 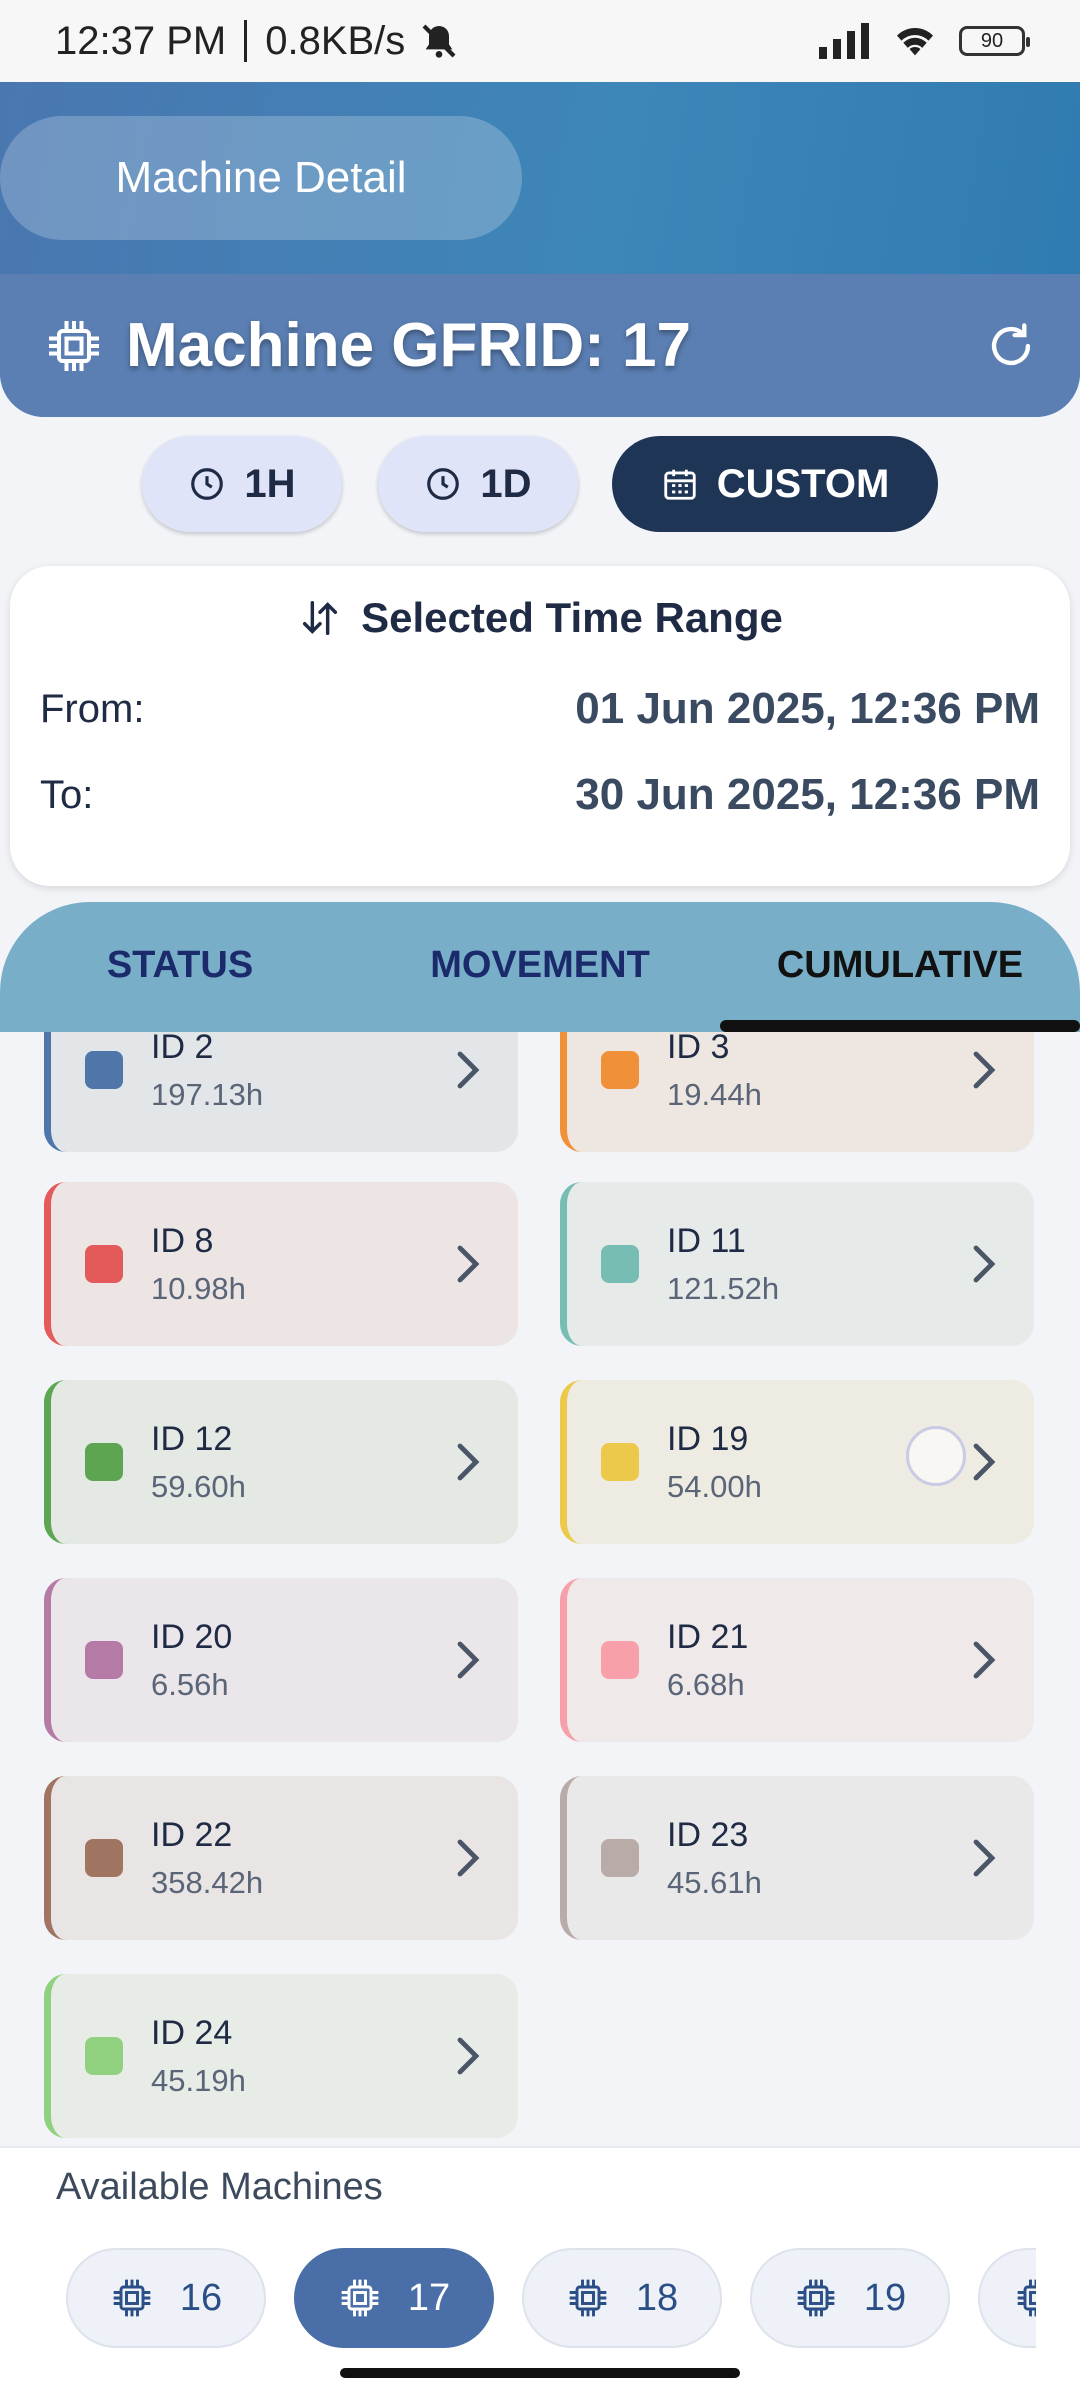 What do you see at coordinates (281, 1858) in the screenshot?
I see `machine-id-card: ID 22 358.42h` at bounding box center [281, 1858].